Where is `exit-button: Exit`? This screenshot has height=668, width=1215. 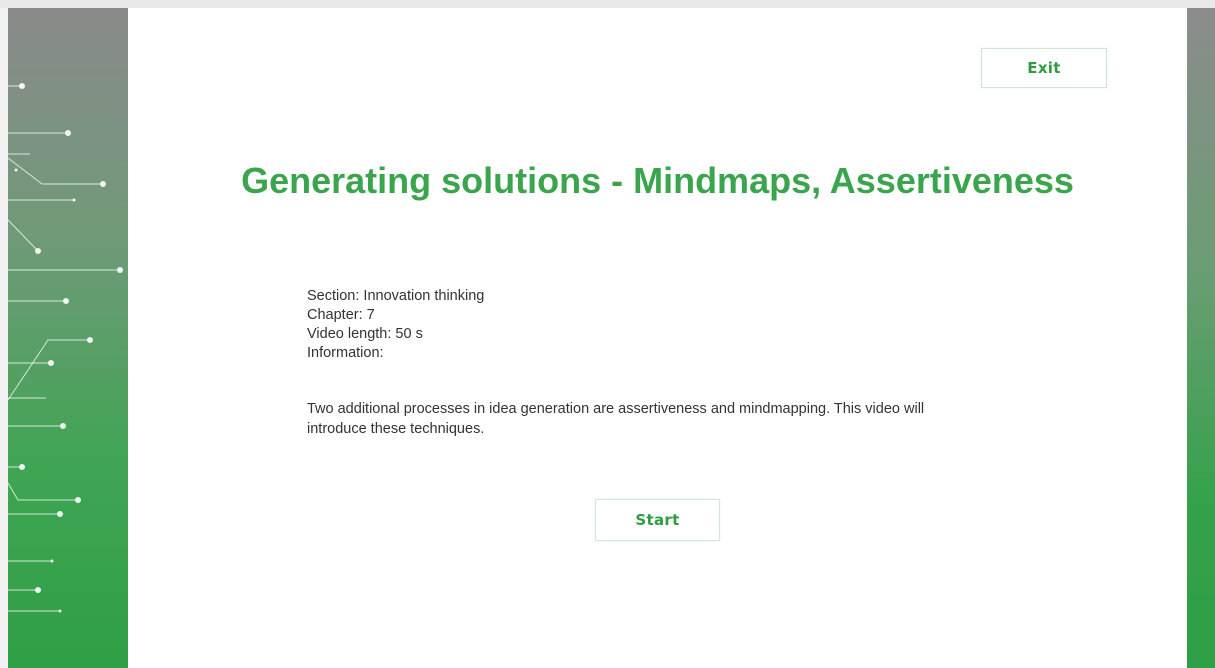 exit-button: Exit is located at coordinates (1044, 68).